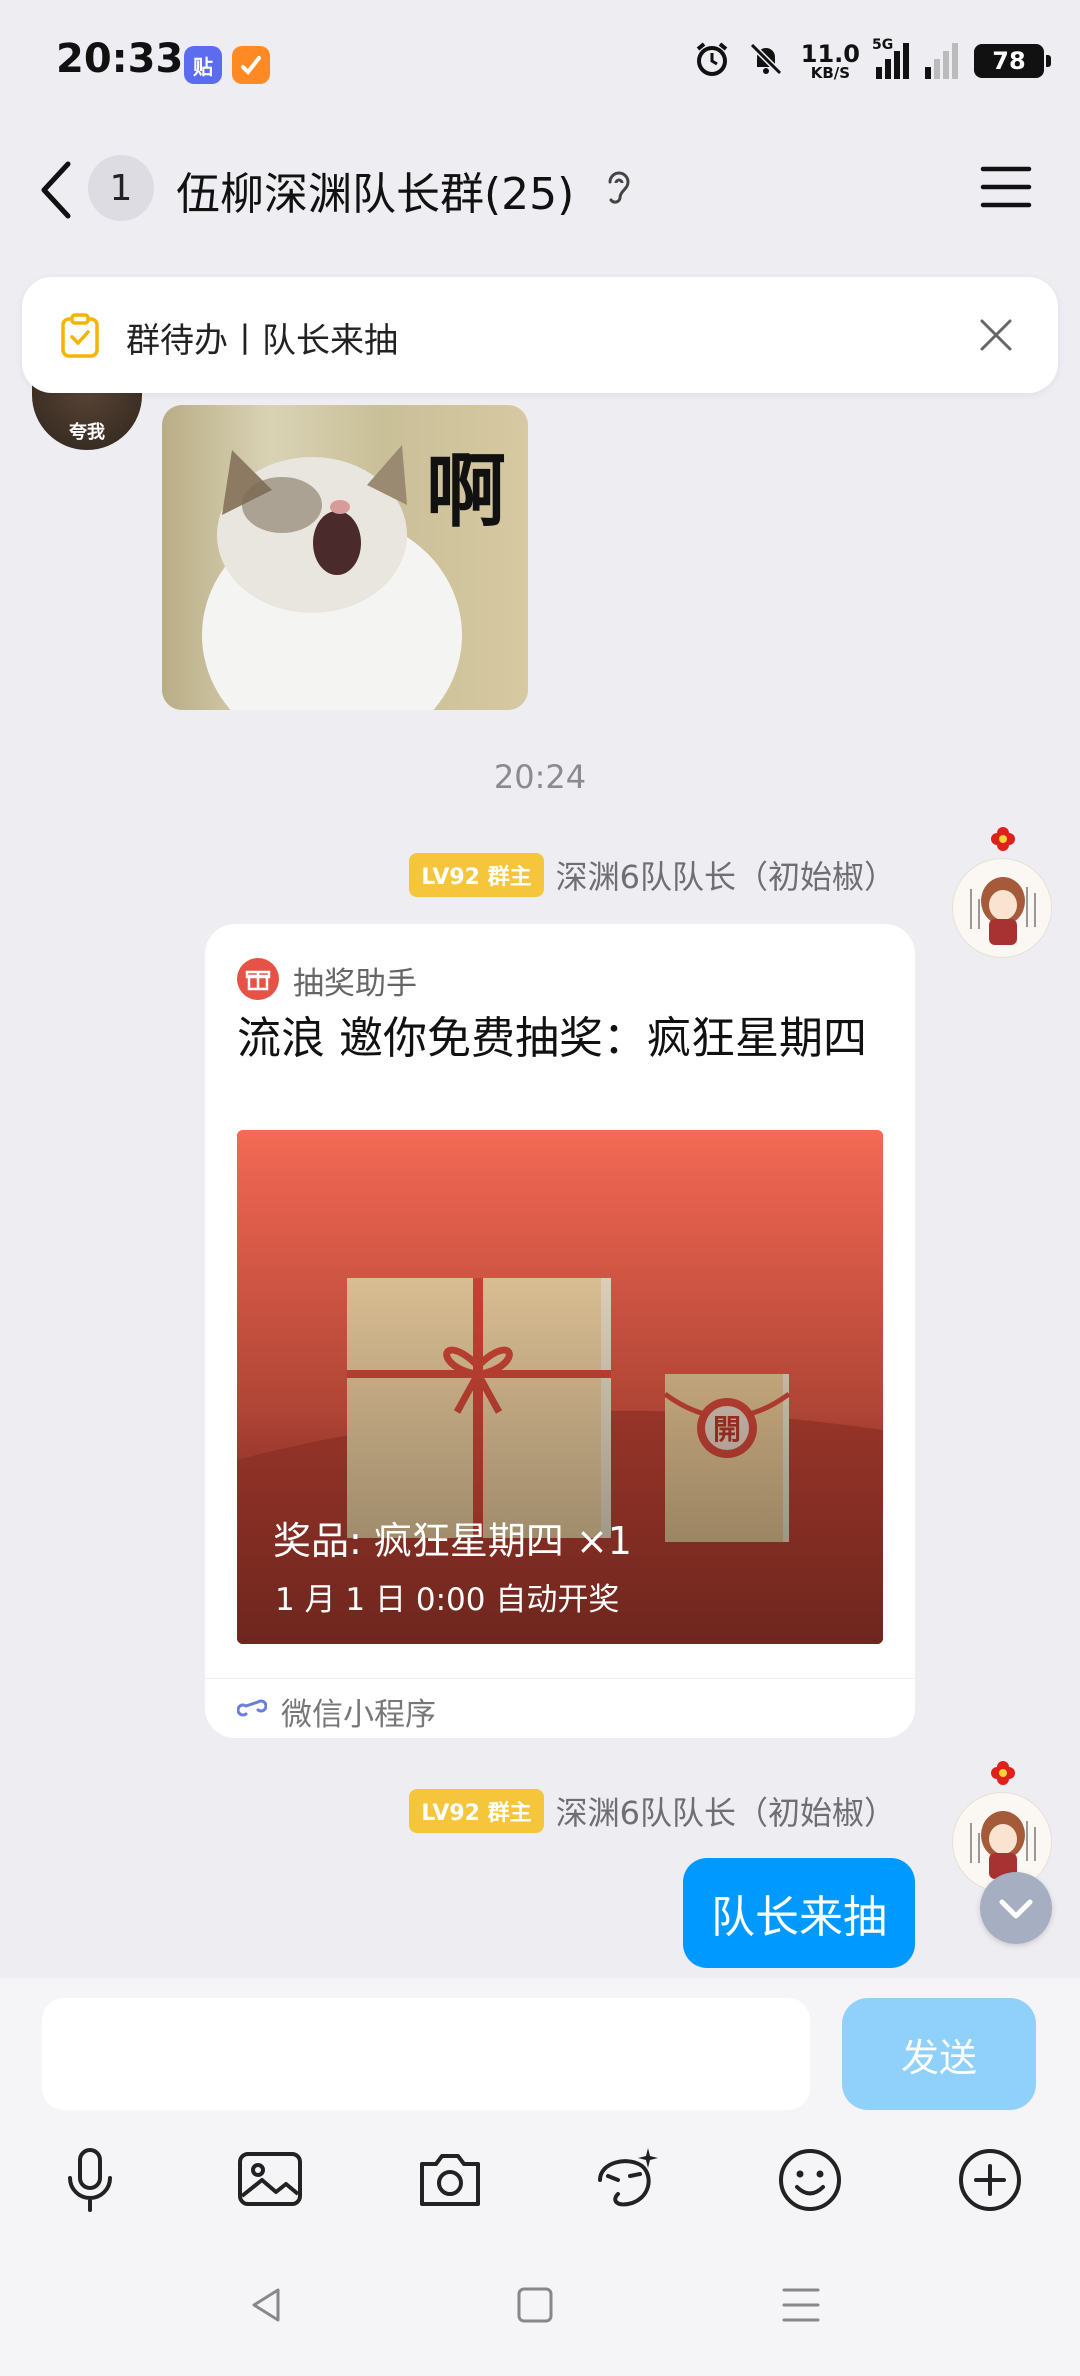  I want to click on microphone-icon, so click(90, 2185).